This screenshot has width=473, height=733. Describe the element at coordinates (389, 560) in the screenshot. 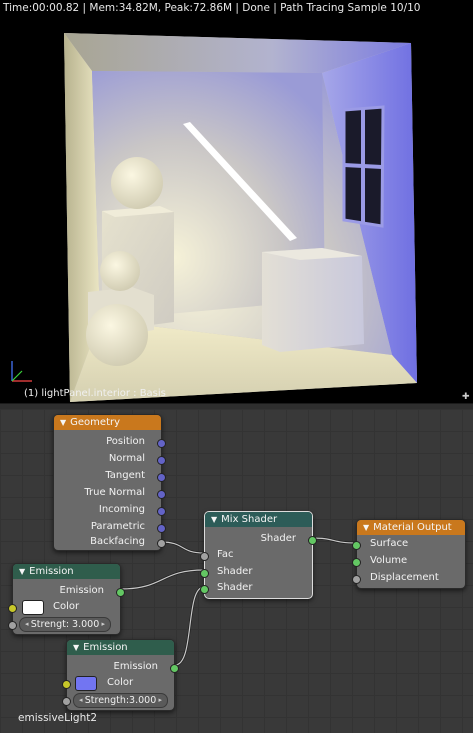

I see `input-volume: Volume` at that location.